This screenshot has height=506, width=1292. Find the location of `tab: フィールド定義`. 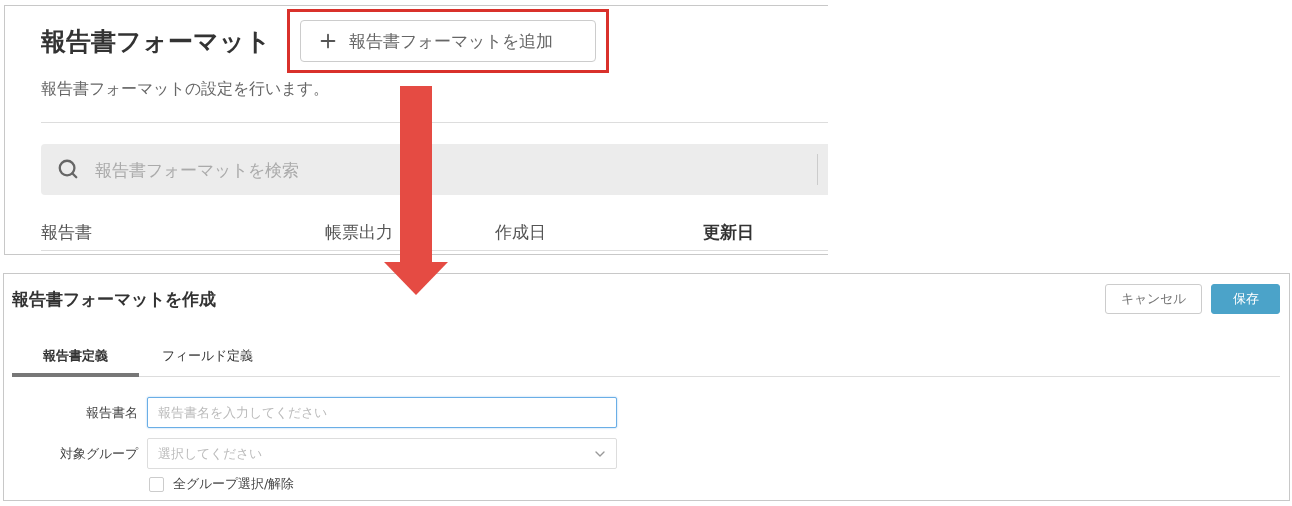

tab: フィールド定義 is located at coordinates (207, 358).